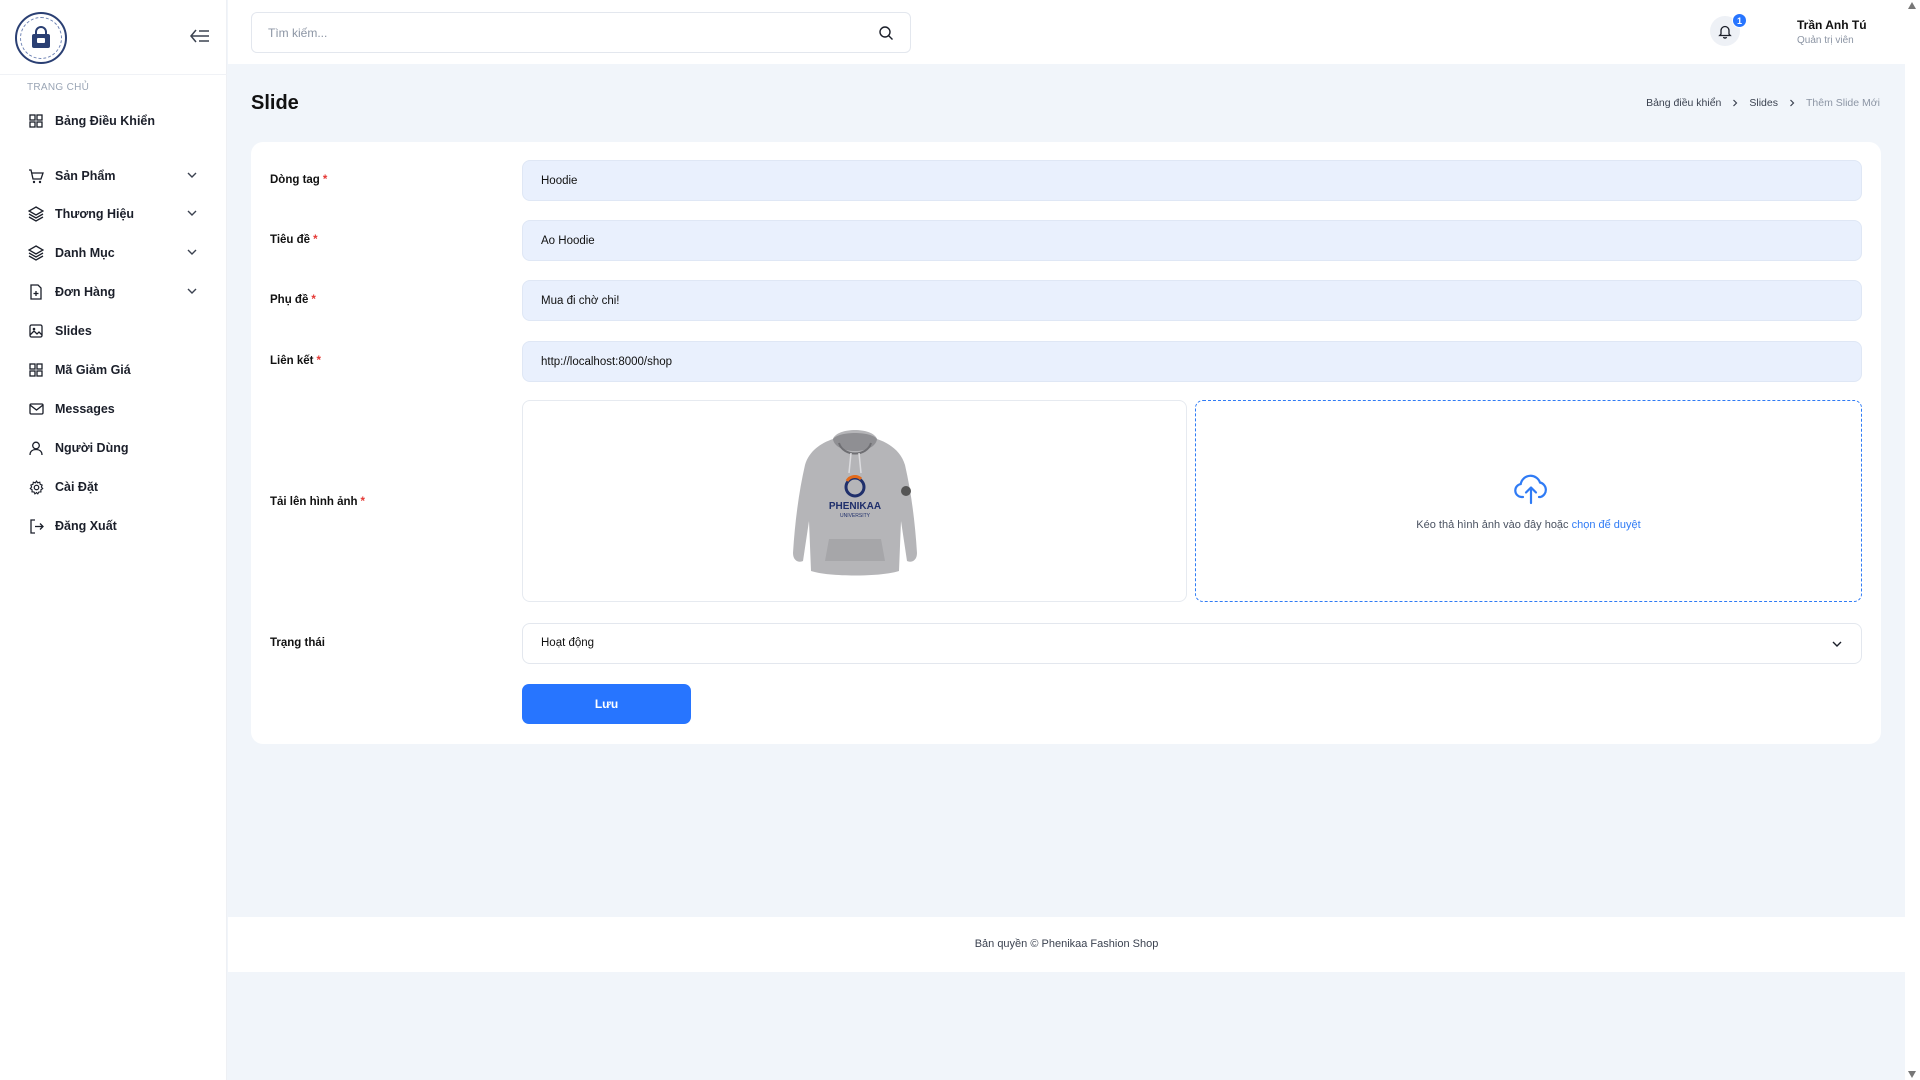 The image size is (1920, 1080). I want to click on subtitle-label-text: Phụ đề, so click(289, 300).